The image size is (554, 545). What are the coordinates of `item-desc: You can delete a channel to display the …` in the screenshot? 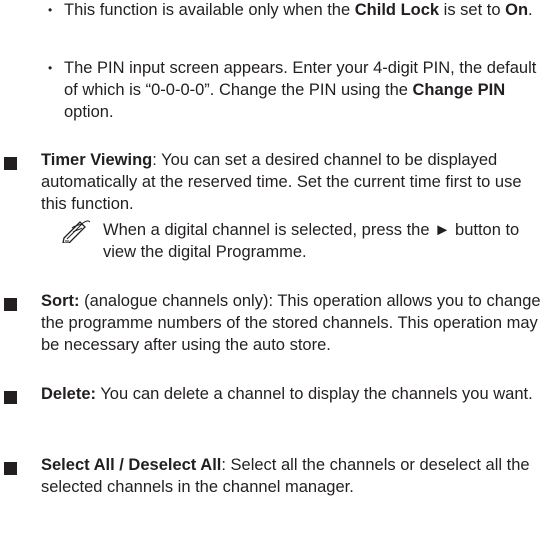 It's located at (314, 394).